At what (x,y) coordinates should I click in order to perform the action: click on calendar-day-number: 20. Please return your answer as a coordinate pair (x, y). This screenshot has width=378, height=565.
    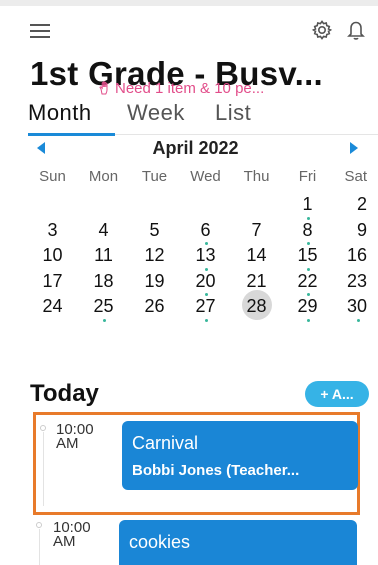
    Looking at the image, I should click on (205, 280).